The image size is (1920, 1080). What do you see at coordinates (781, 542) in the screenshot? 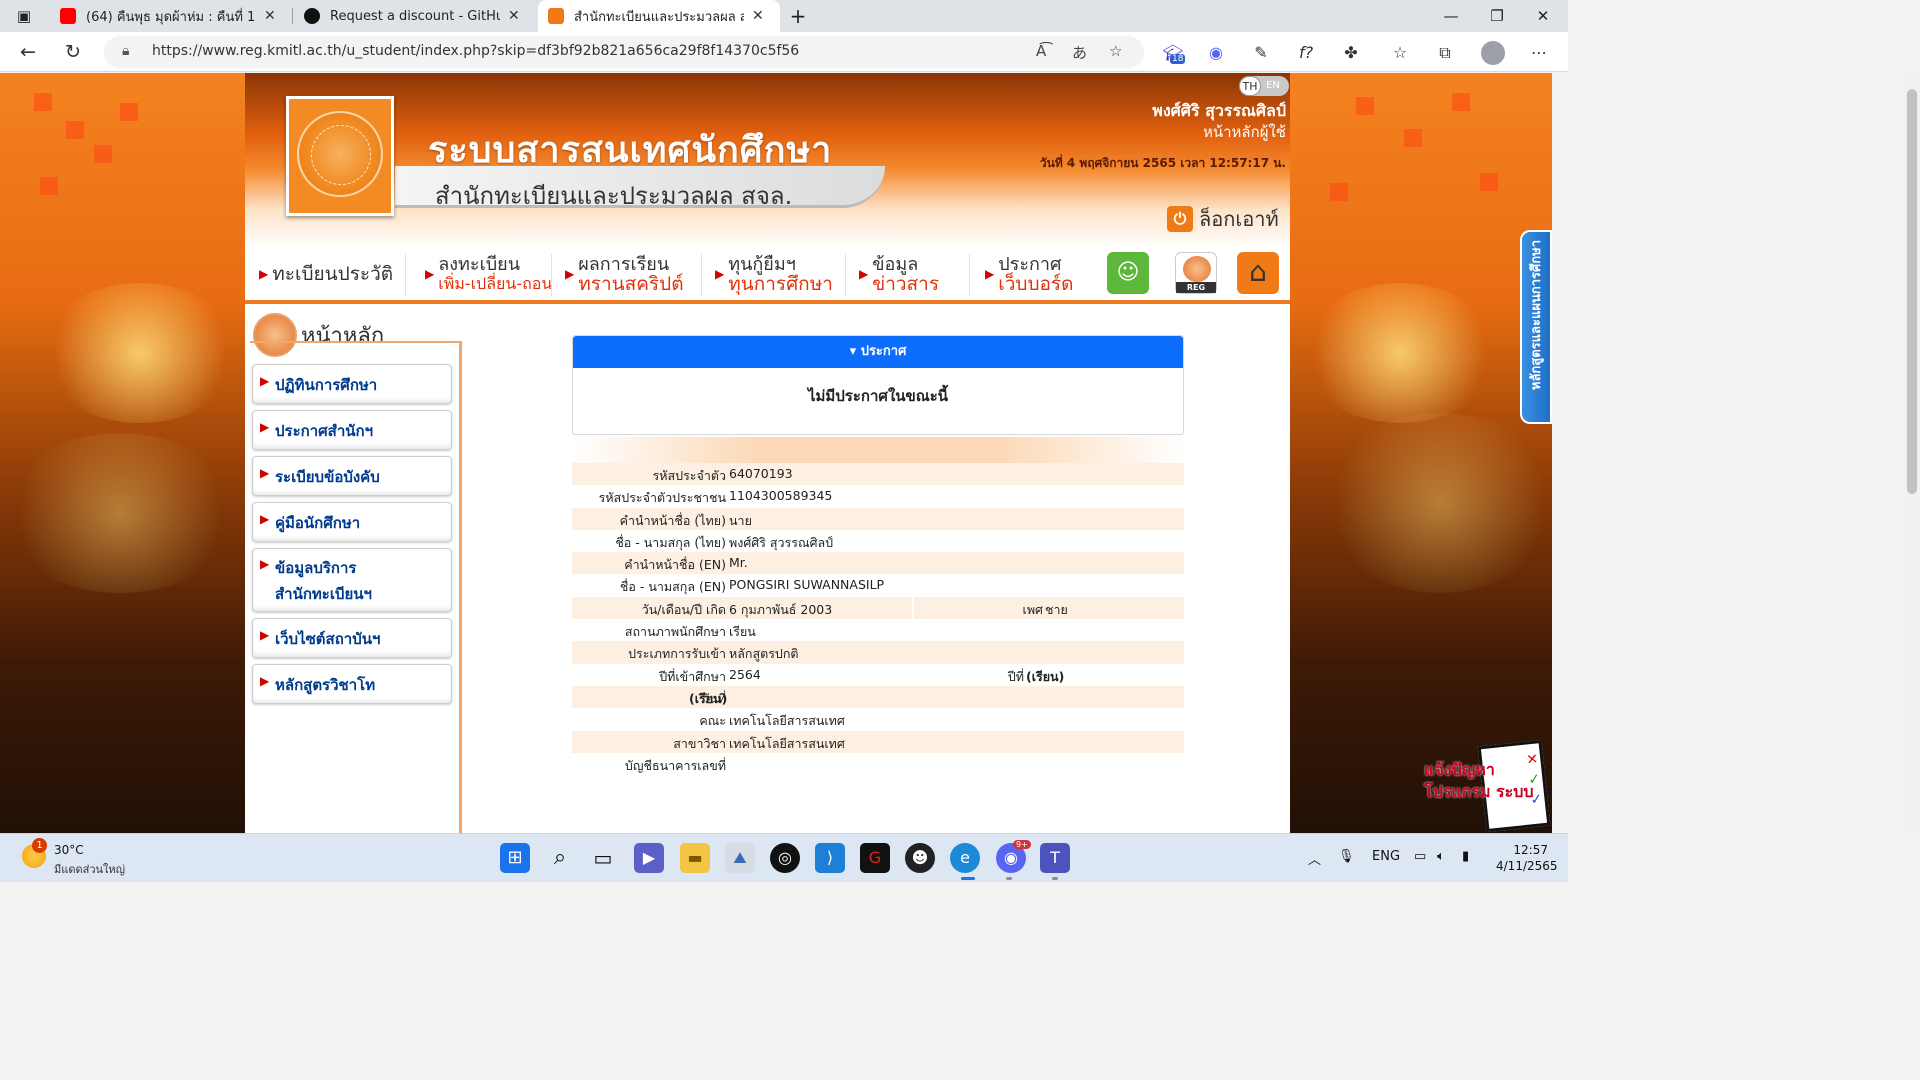
I see `info-value: พงศ์ศิริ สุวรรณศิลป์` at bounding box center [781, 542].